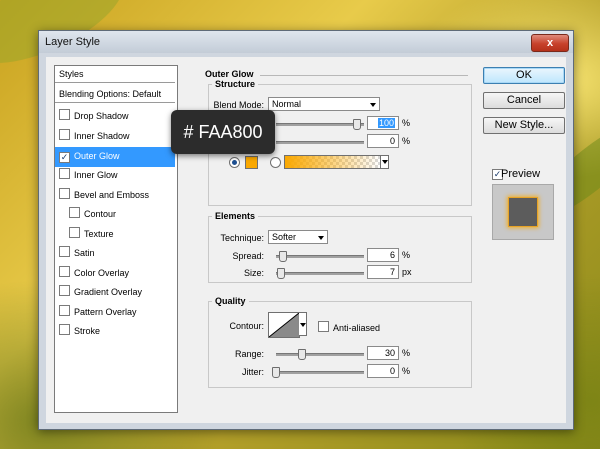  I want to click on range-input: 30, so click(383, 353).